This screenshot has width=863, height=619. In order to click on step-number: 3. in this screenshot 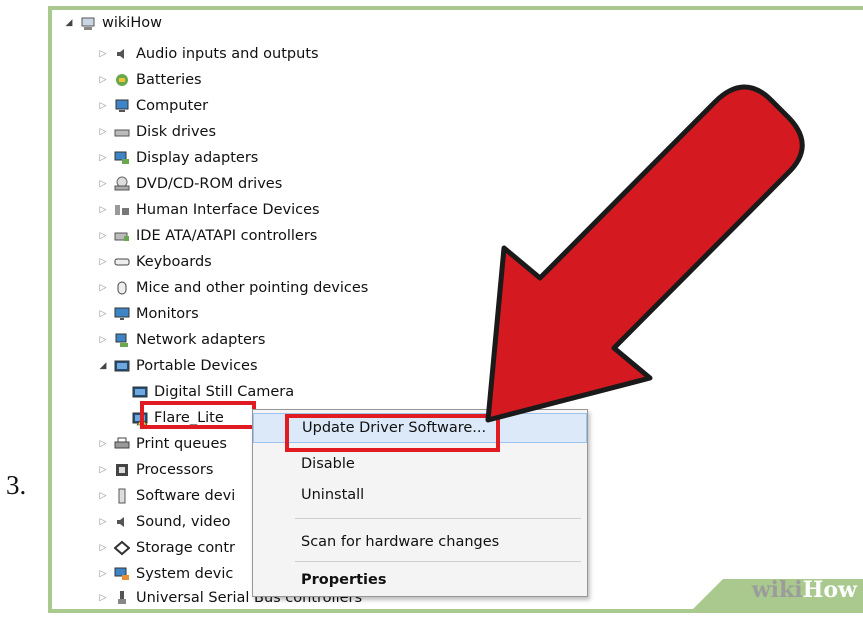, I will do `click(16, 485)`.